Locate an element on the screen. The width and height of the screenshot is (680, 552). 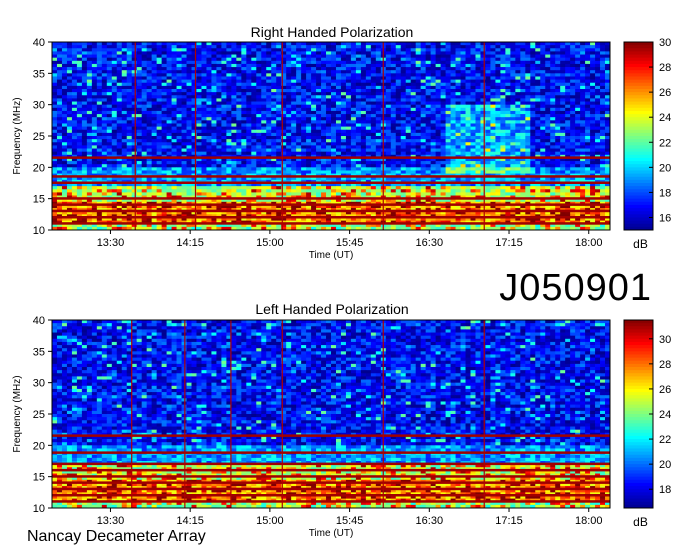
colorbar: 16 18 20 22 24 26 28 30 dB is located at coordinates (647, 144).